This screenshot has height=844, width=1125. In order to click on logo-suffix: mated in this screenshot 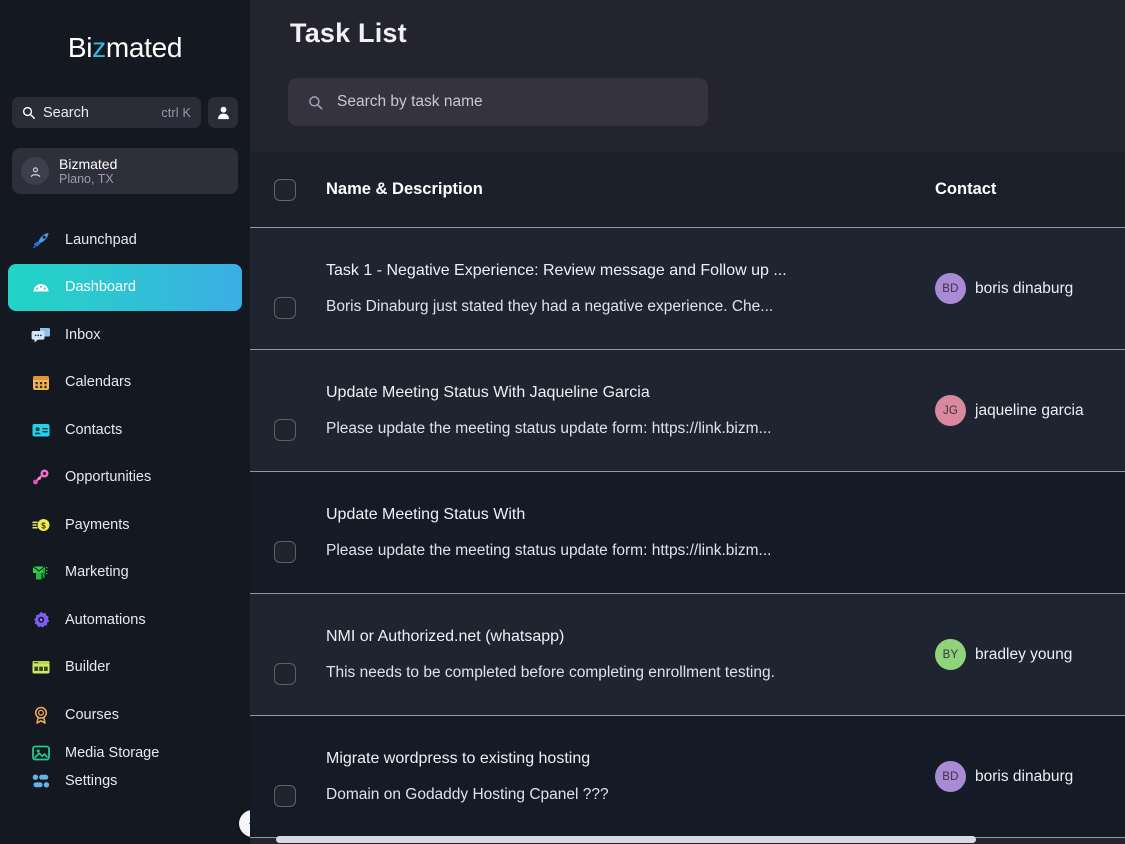, I will do `click(144, 47)`.